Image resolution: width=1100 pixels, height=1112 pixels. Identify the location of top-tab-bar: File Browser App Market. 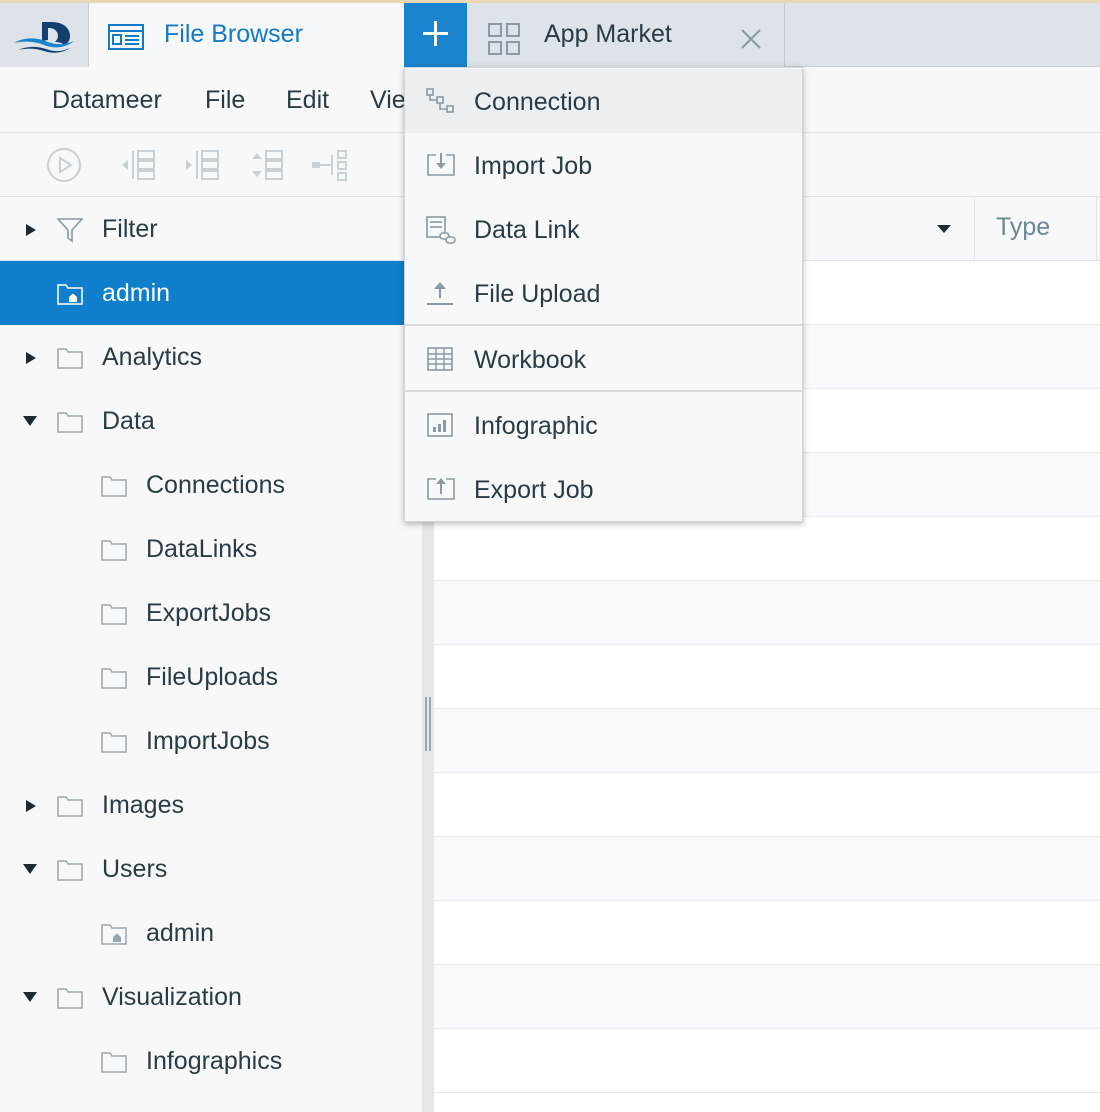
(550, 34).